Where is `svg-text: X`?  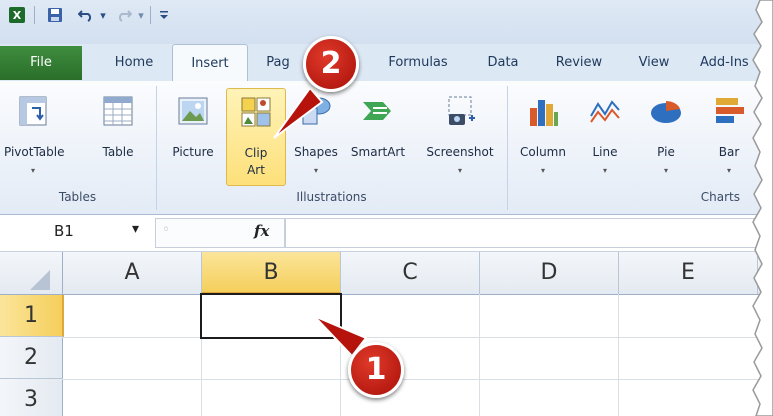
svg-text: X is located at coordinates (17, 15).